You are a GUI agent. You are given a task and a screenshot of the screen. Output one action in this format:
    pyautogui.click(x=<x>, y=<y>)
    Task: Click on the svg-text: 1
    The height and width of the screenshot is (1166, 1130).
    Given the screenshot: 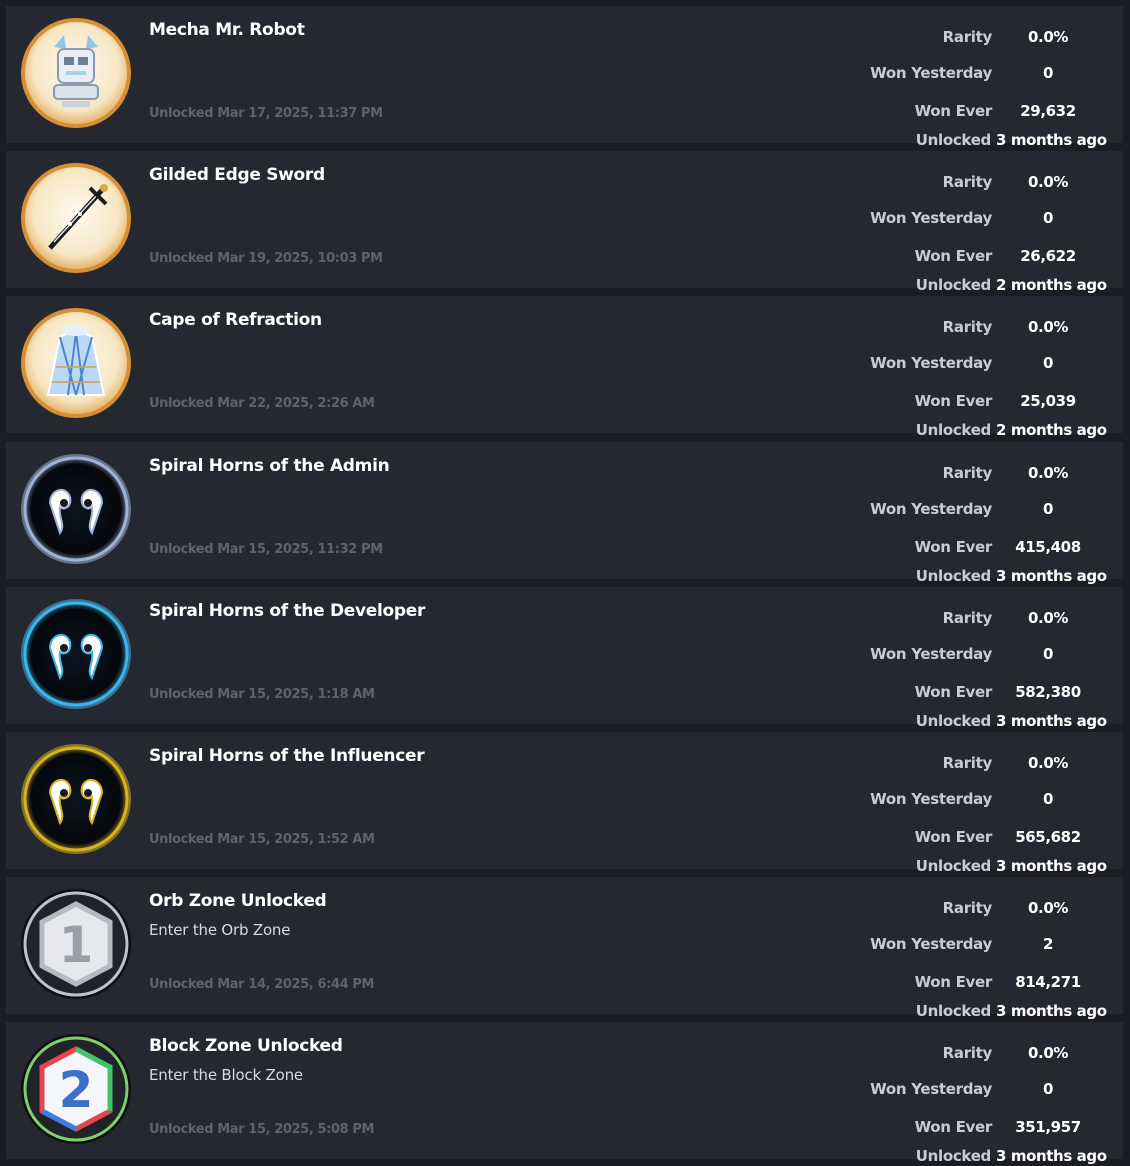 What is the action you would take?
    pyautogui.click(x=76, y=945)
    